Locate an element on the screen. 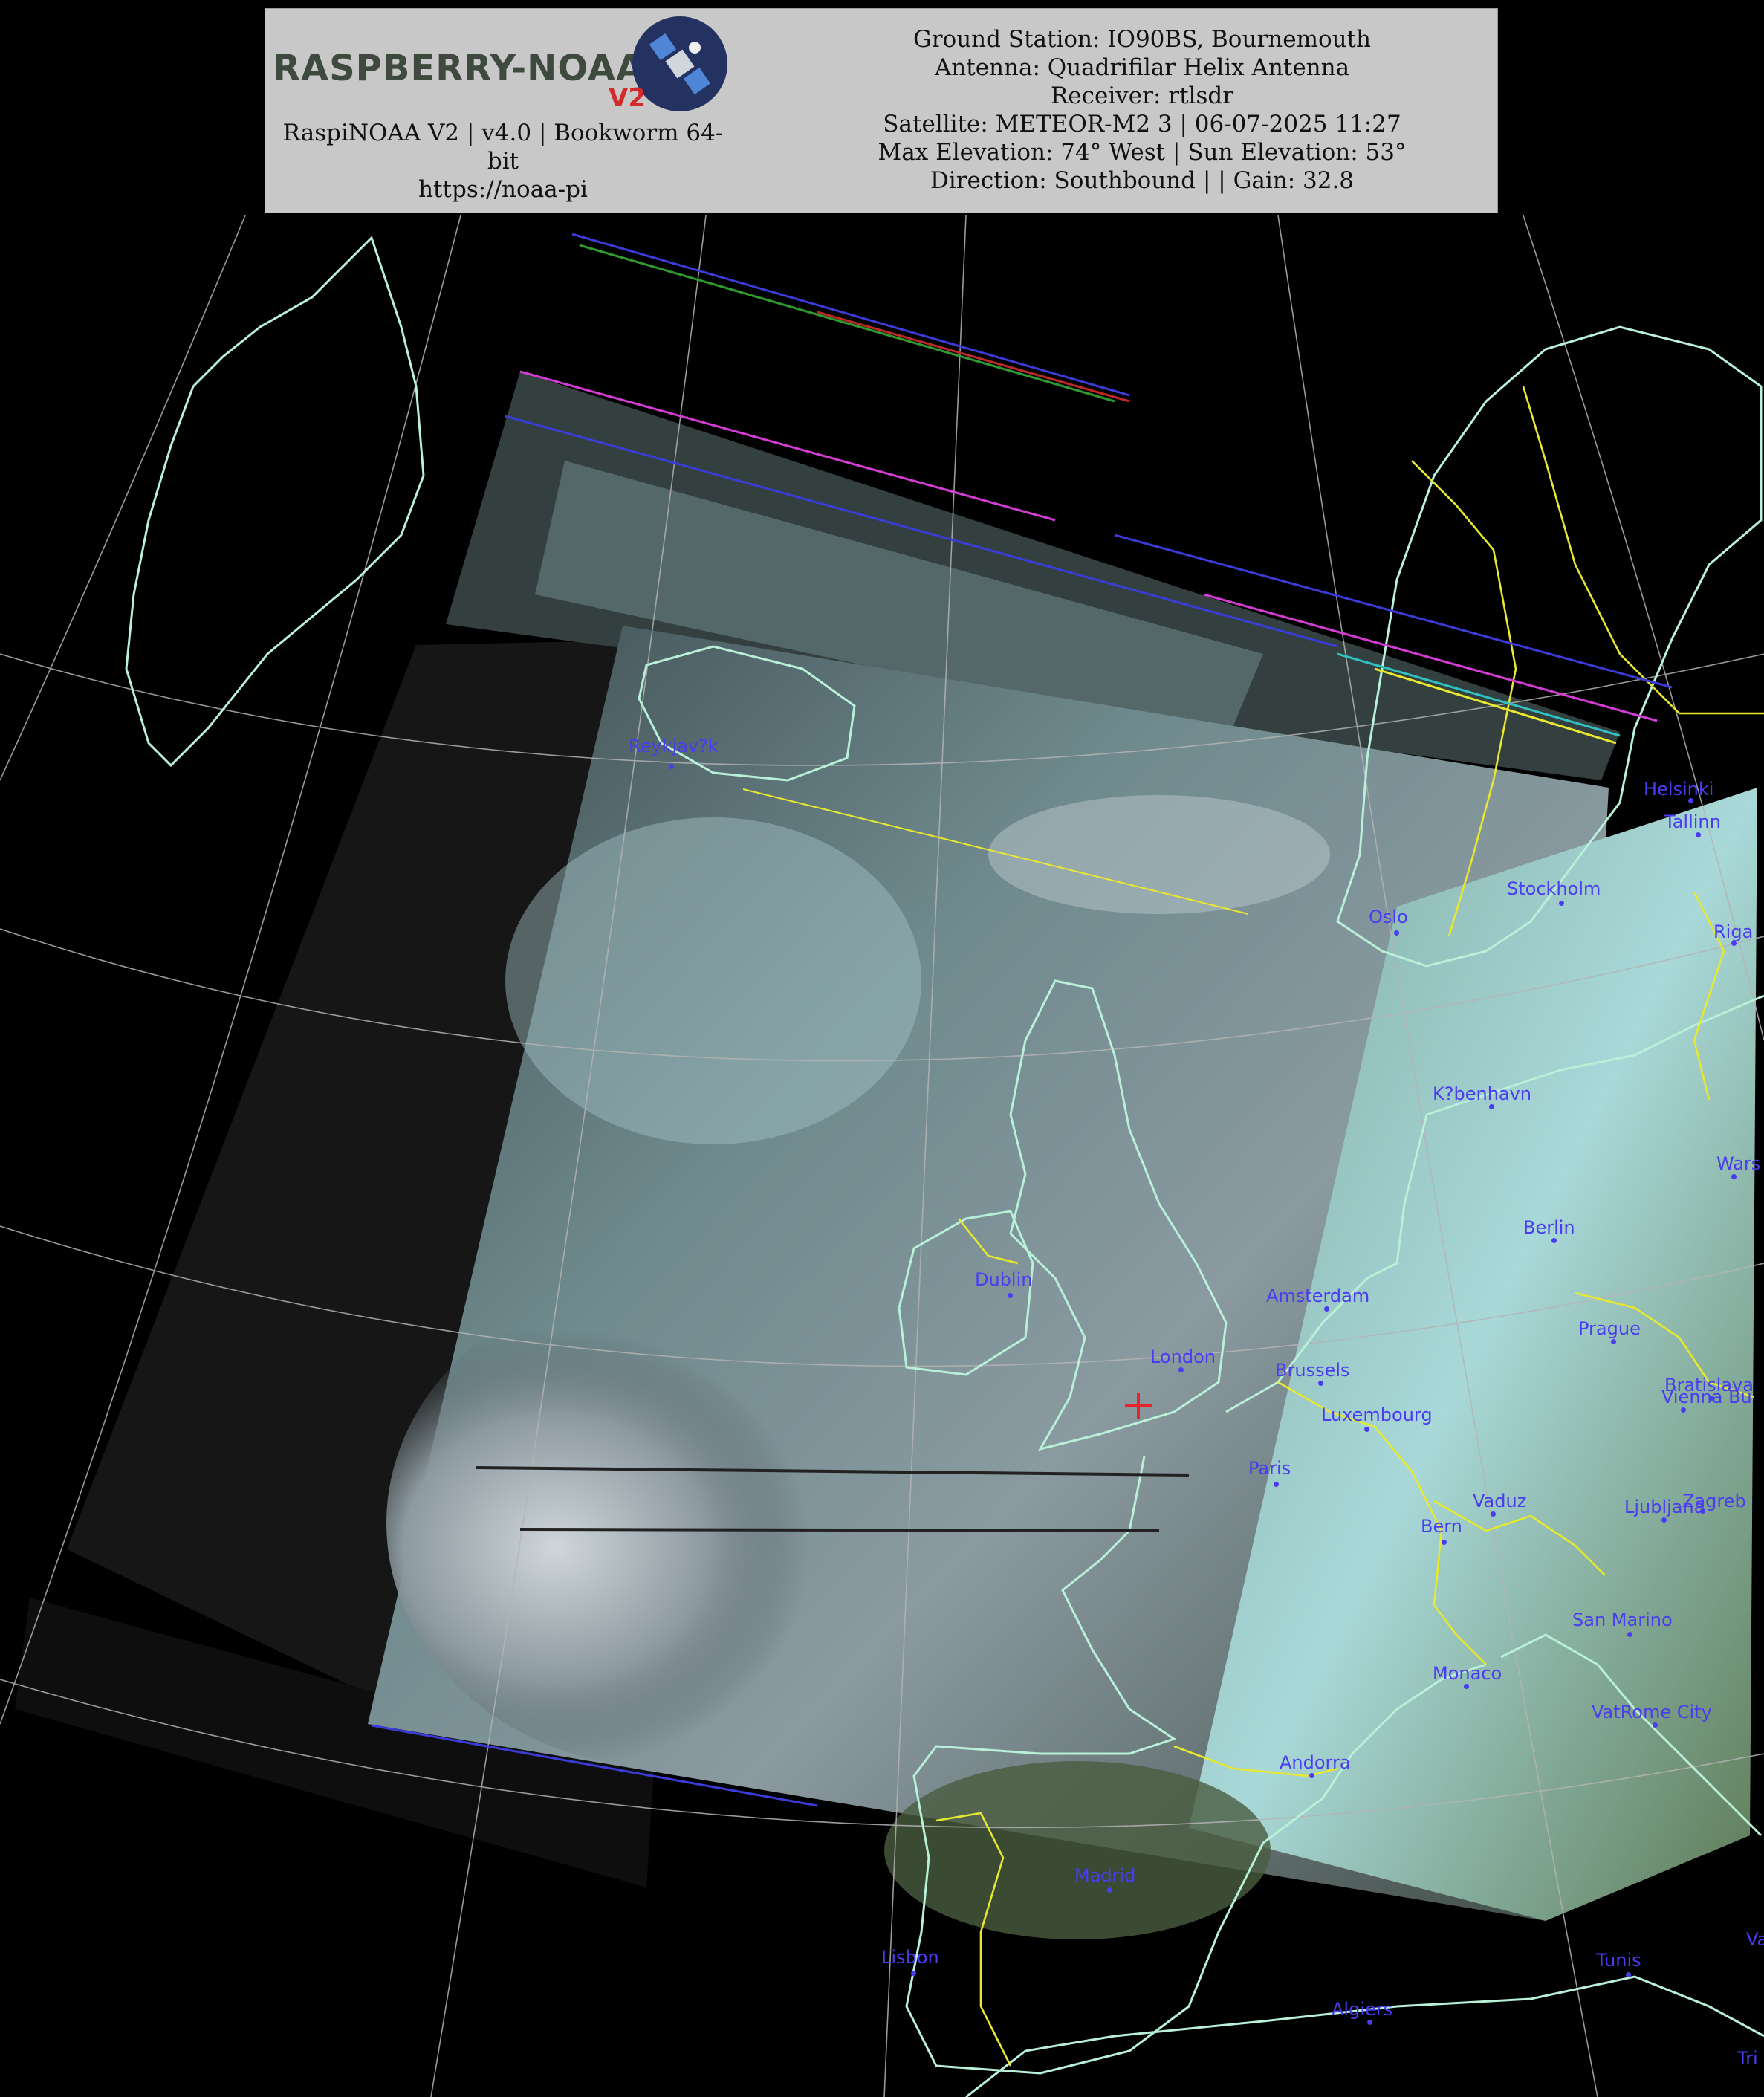 The height and width of the screenshot is (2097, 1764). city-label-vaduz: Vaduz is located at coordinates (1500, 1501).